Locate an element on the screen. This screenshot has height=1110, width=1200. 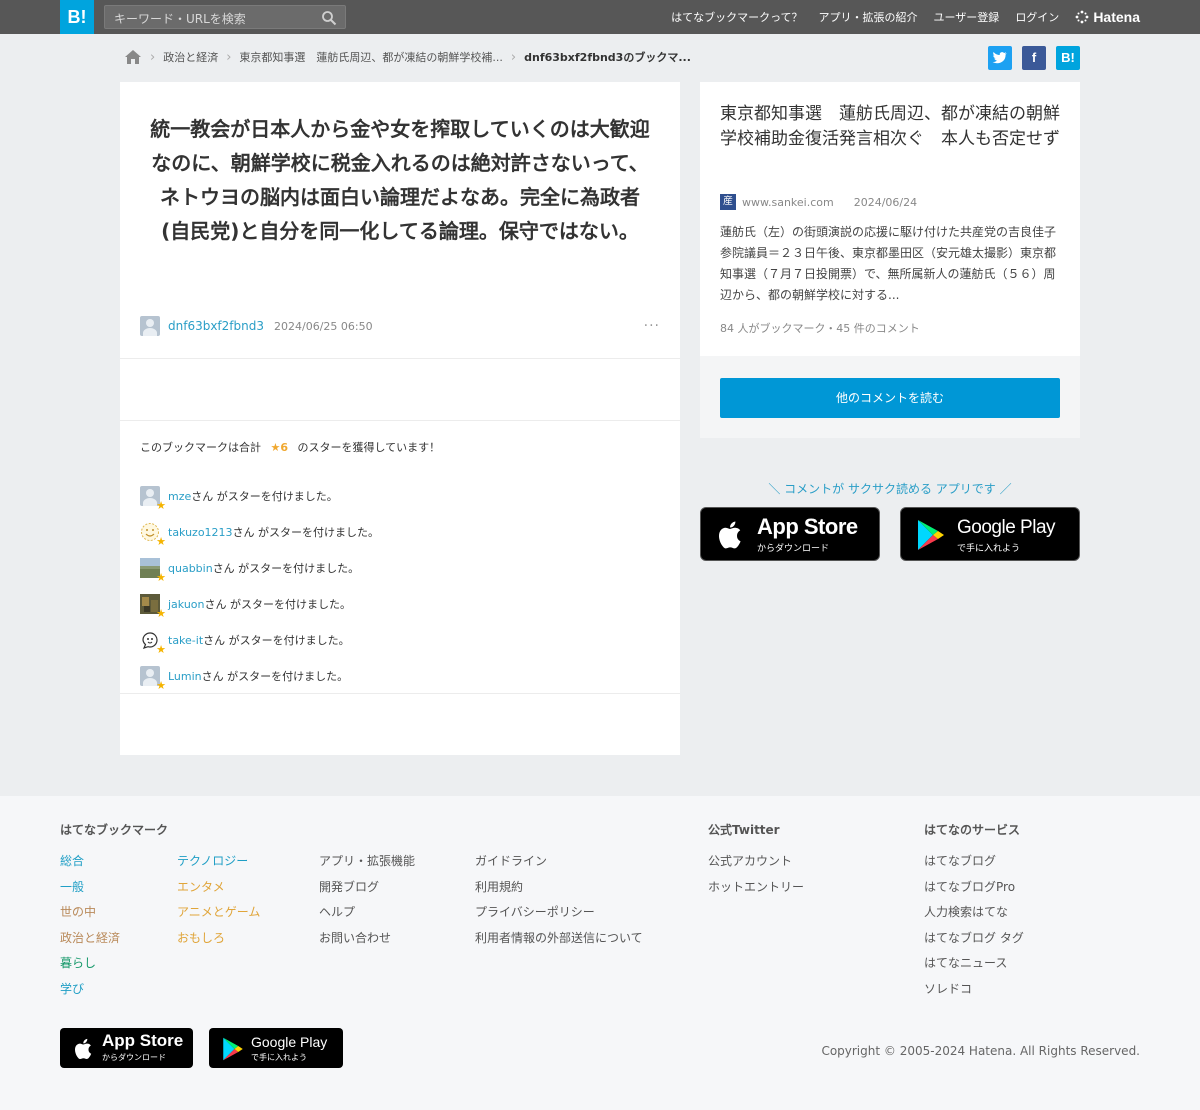
footer-link: 世の中 is located at coordinates (114, 916).